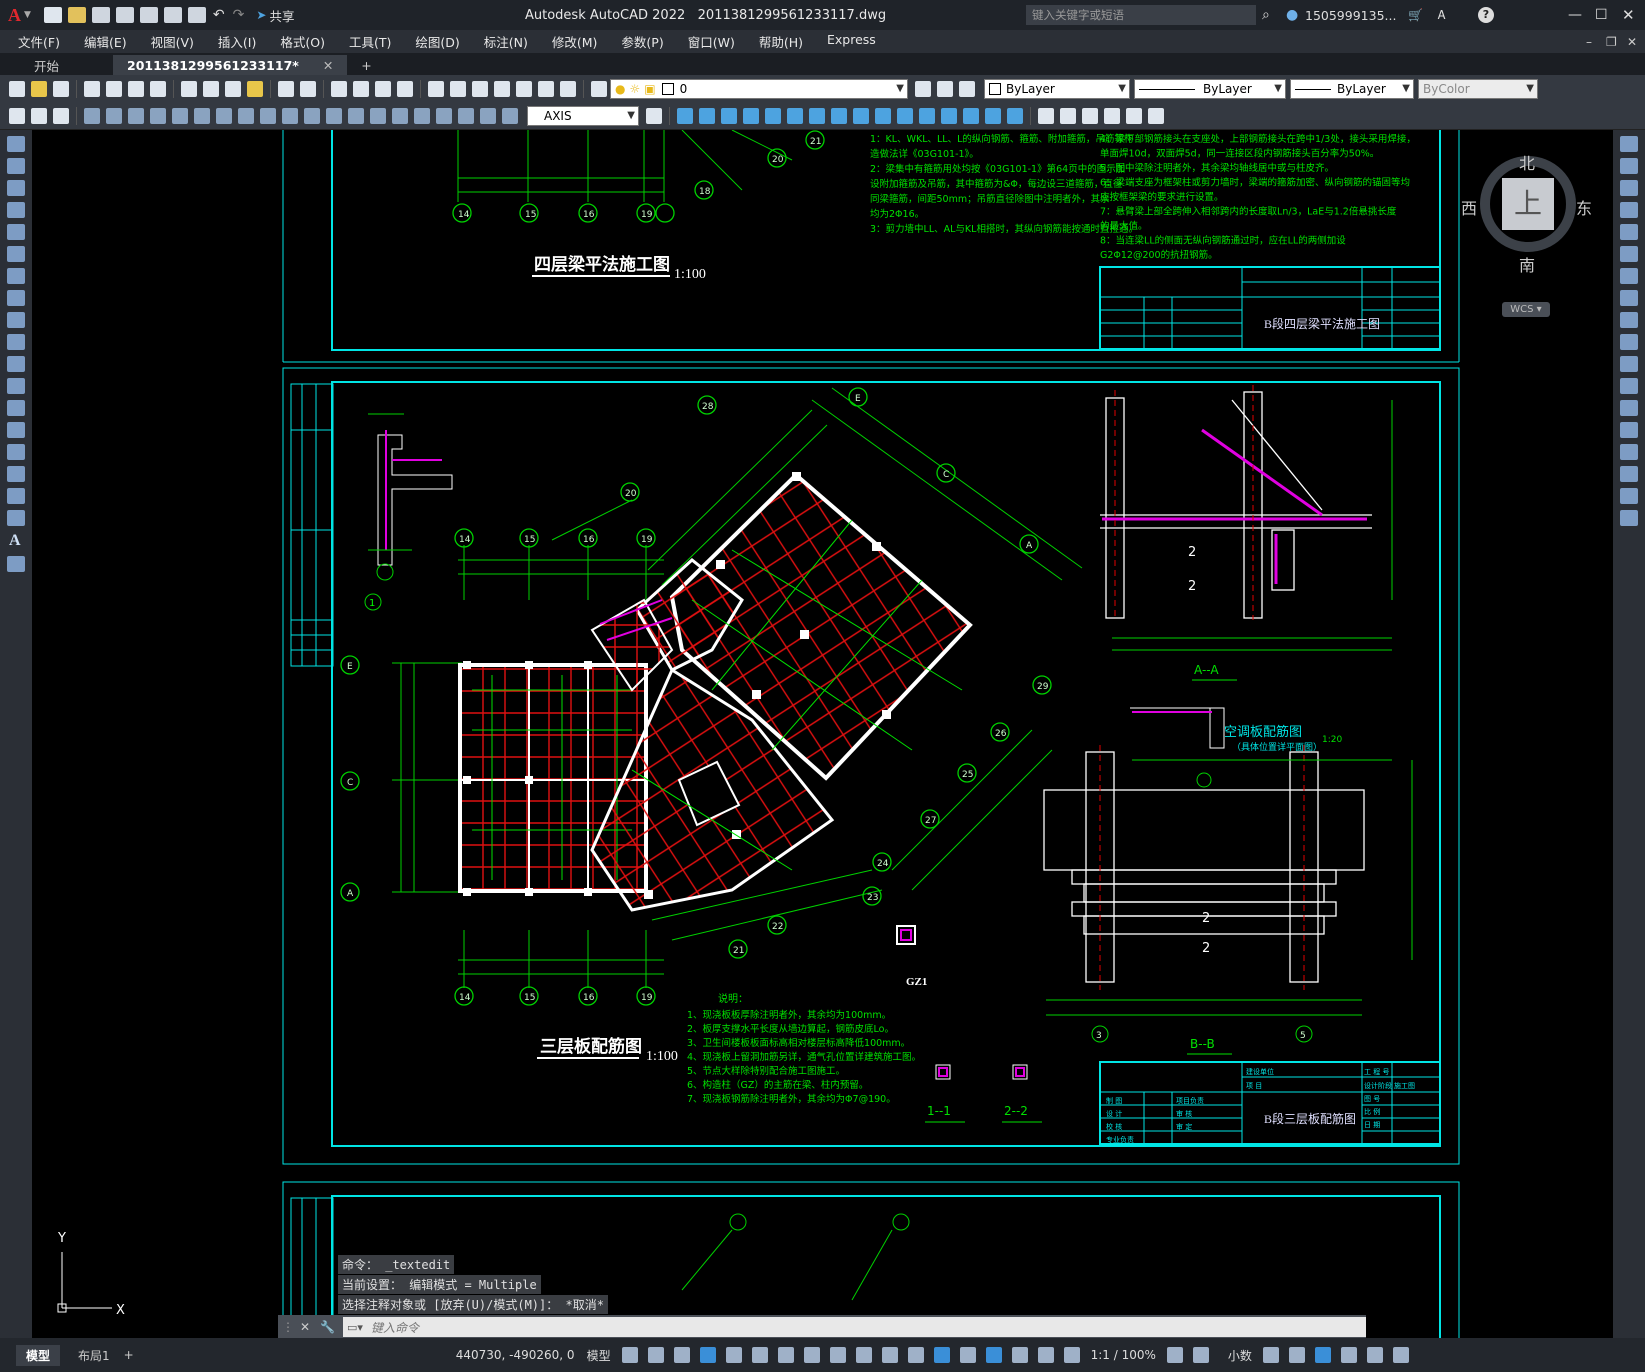 This screenshot has height=1372, width=1645. I want to click on clean-screen-icon, so click(1374, 1355).